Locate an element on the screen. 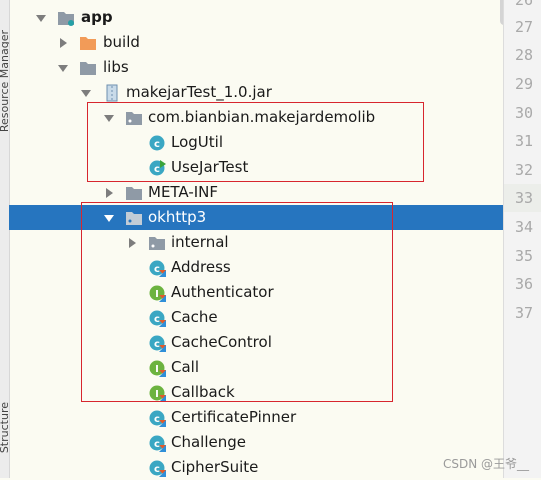 The height and width of the screenshot is (480, 541). line-number: 31 is located at coordinates (523, 141).